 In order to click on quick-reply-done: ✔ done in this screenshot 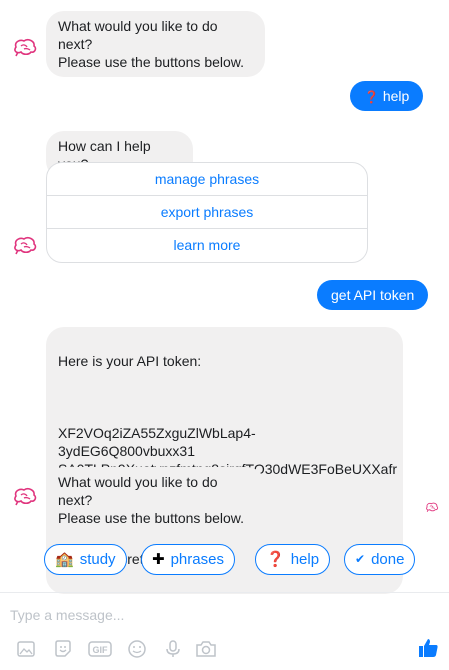, I will do `click(380, 559)`.